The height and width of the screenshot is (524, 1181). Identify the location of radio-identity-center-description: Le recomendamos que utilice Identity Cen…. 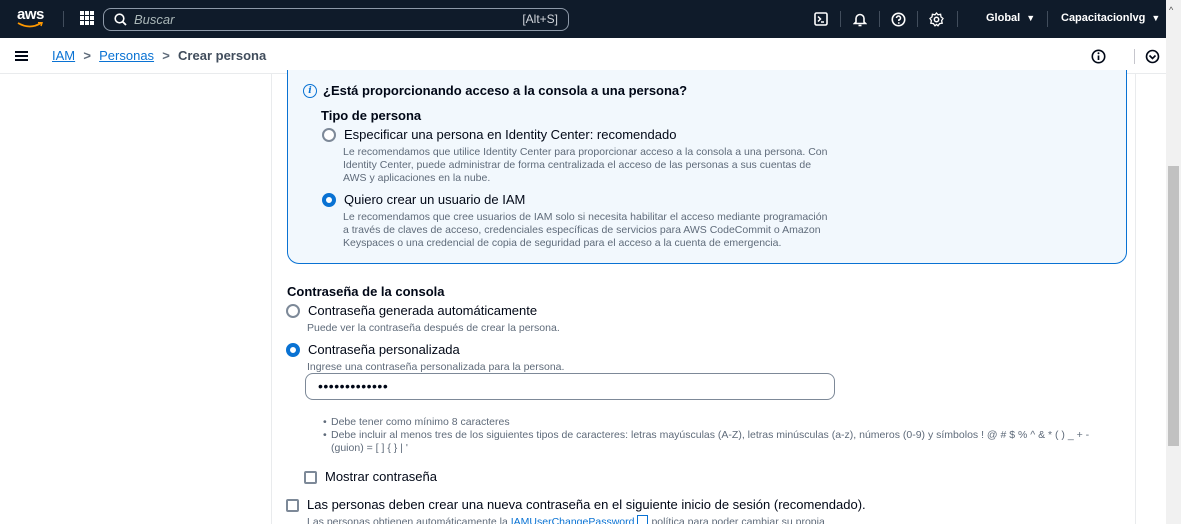
(585, 165).